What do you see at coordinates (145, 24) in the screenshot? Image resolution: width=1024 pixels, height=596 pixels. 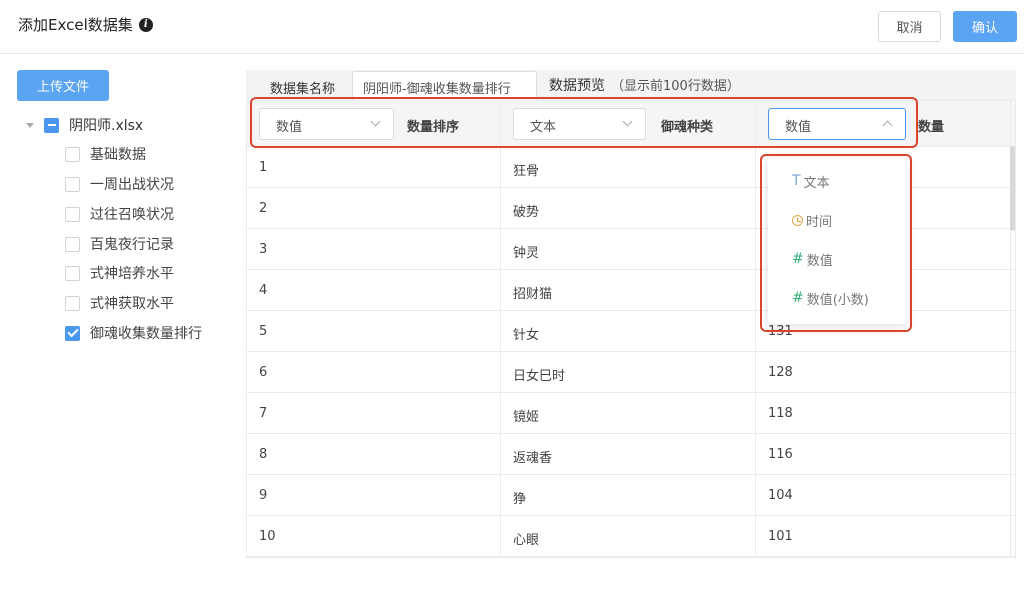 I see `info-icon: i` at bounding box center [145, 24].